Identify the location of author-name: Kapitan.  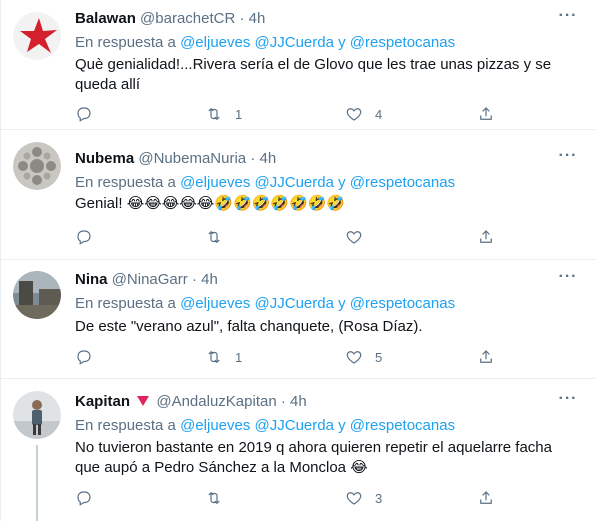
(102, 401).